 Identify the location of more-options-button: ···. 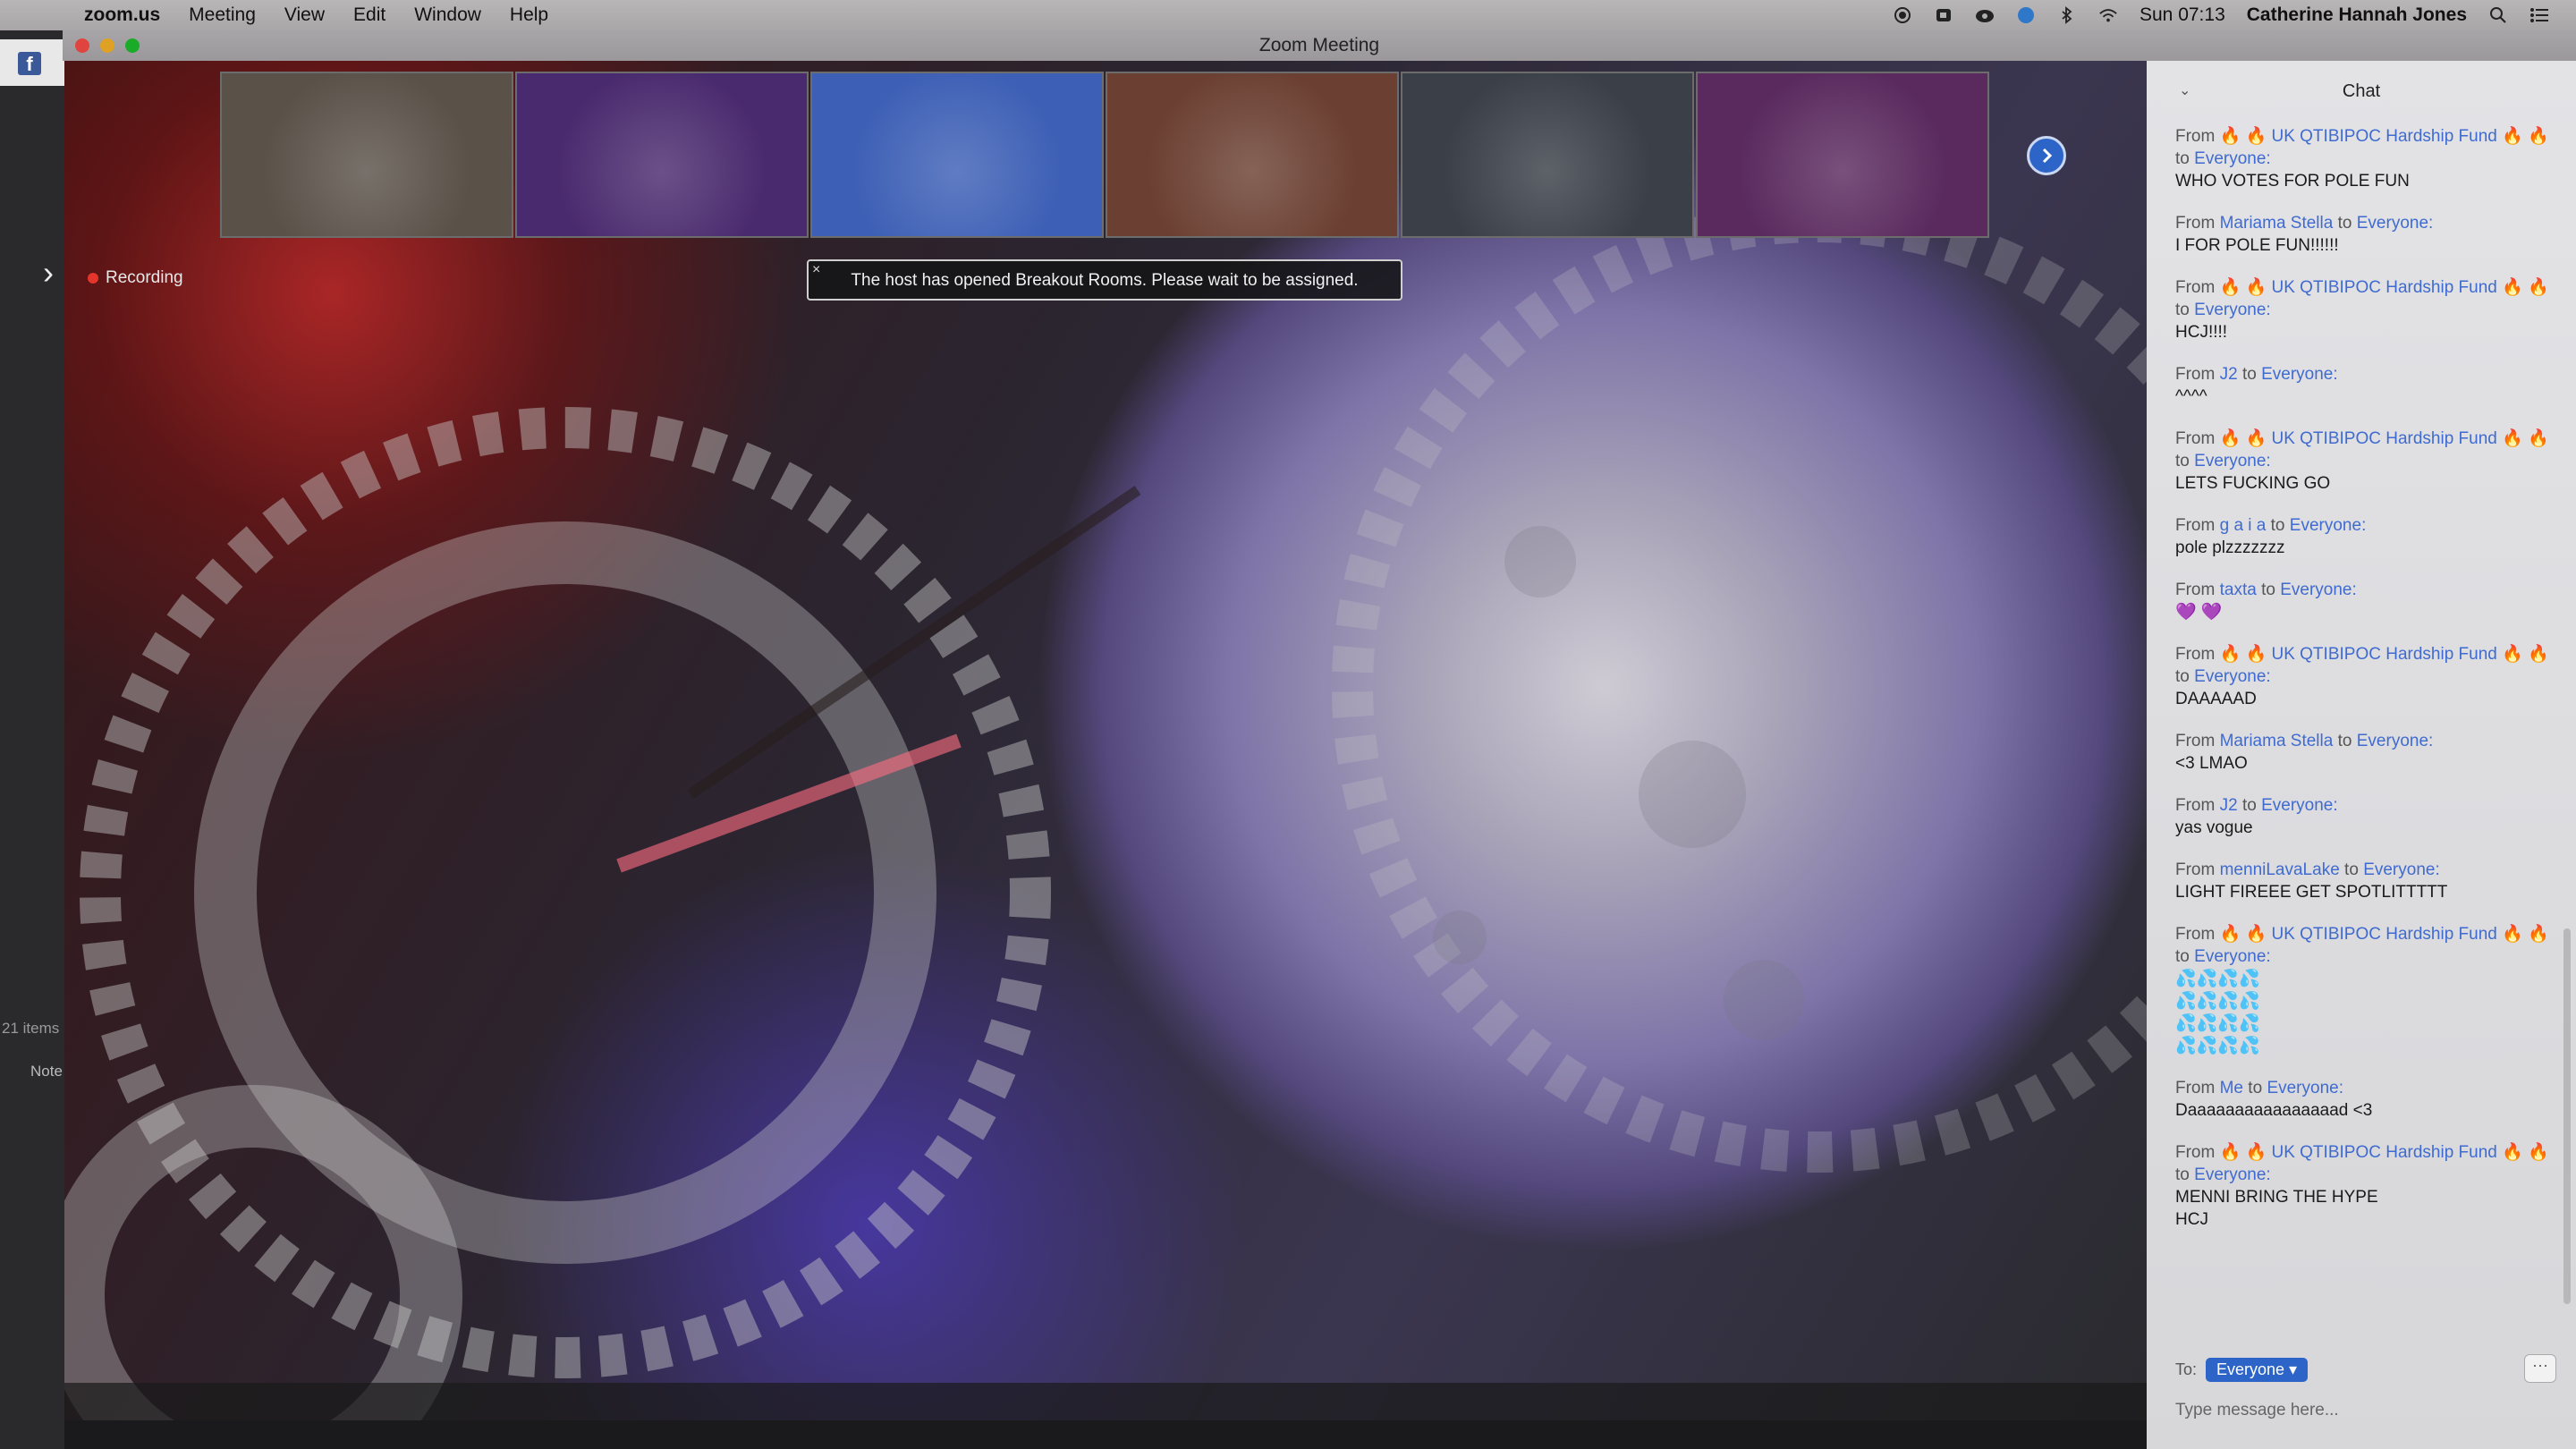
(2540, 1368).